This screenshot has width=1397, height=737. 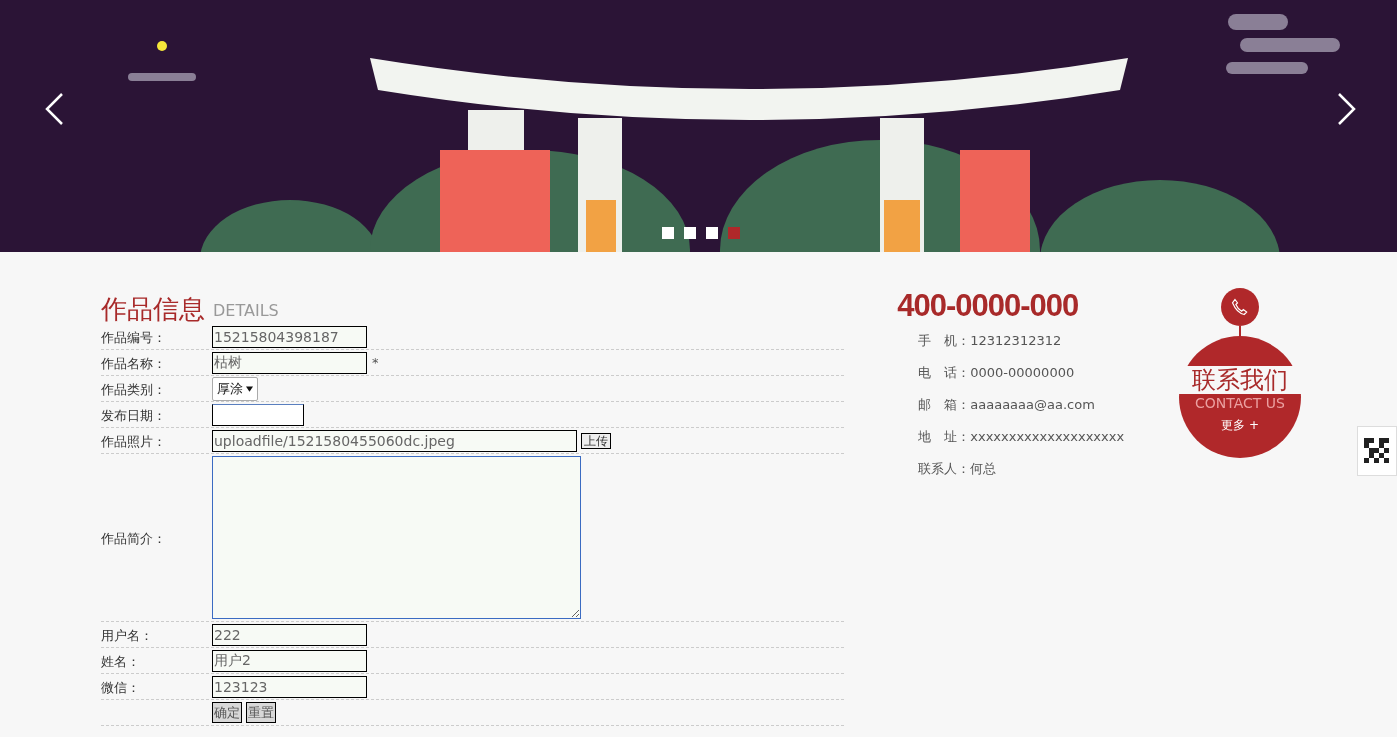 I want to click on contact-detail: 联系人：何总, so click(x=958, y=469).